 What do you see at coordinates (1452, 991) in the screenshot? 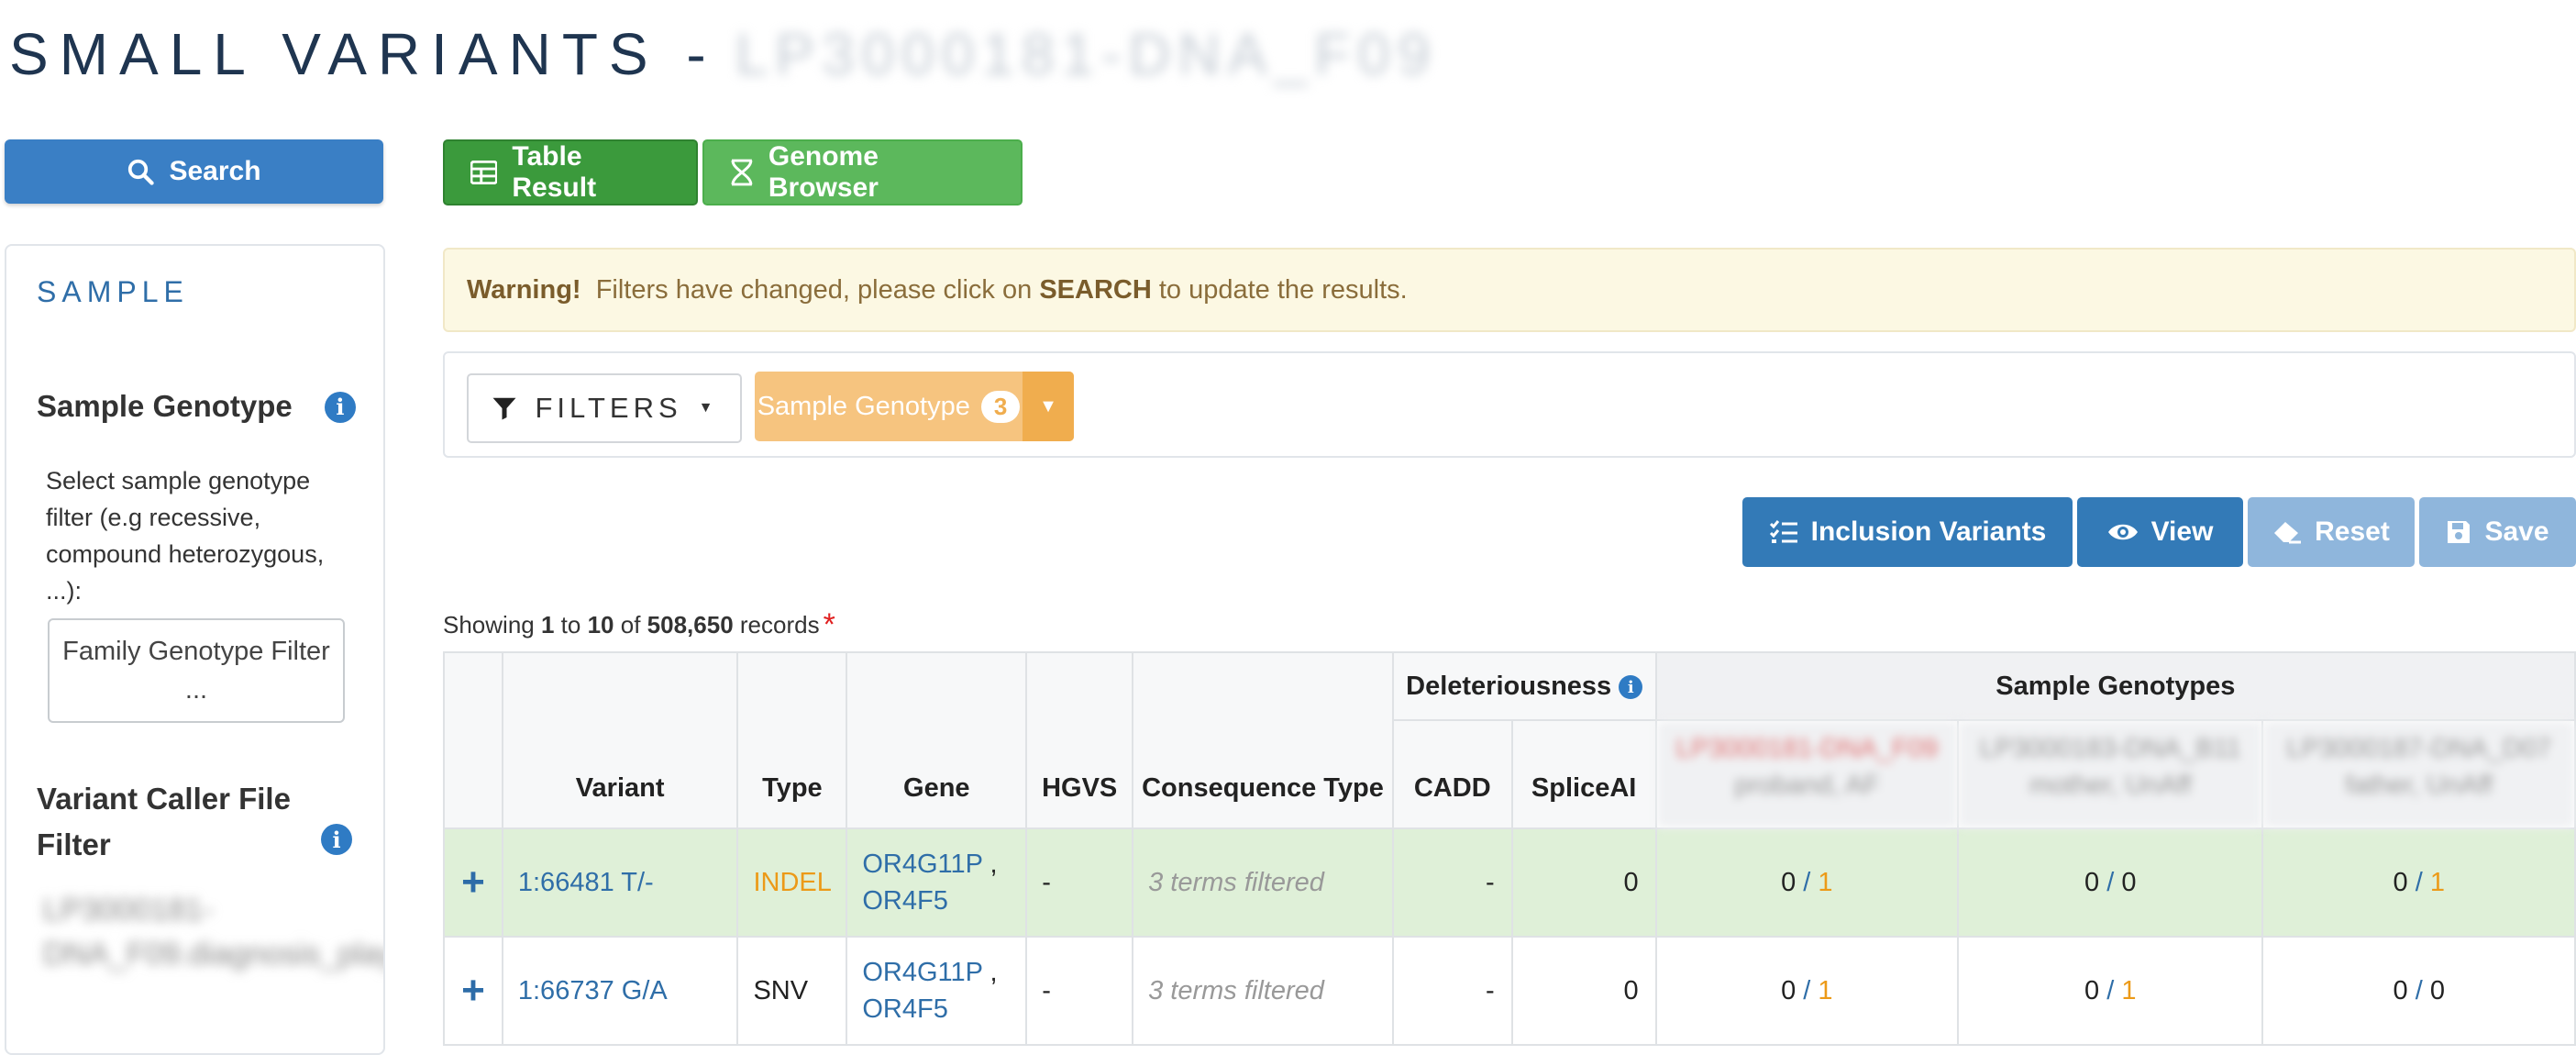
I see `cadd-cell: -` at bounding box center [1452, 991].